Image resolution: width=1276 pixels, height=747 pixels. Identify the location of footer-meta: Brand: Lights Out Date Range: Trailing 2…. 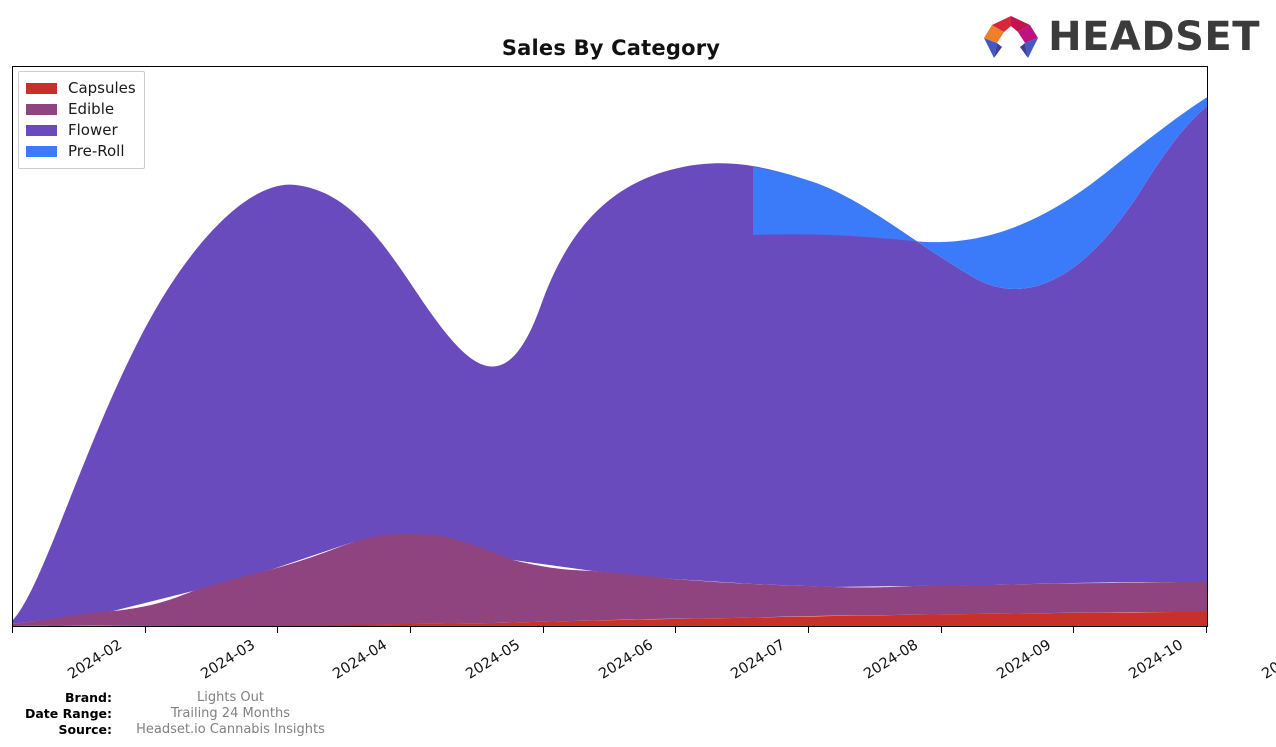
(280, 714).